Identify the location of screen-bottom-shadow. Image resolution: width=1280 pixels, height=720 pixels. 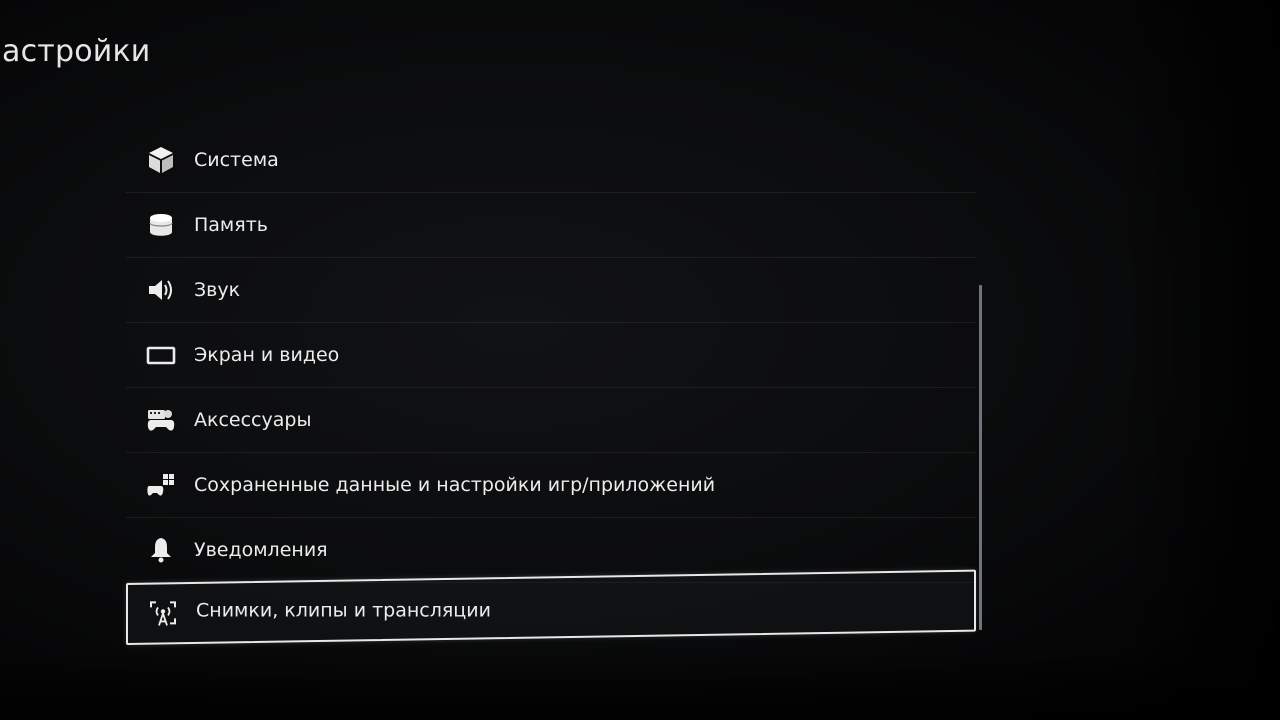
(640, 685).